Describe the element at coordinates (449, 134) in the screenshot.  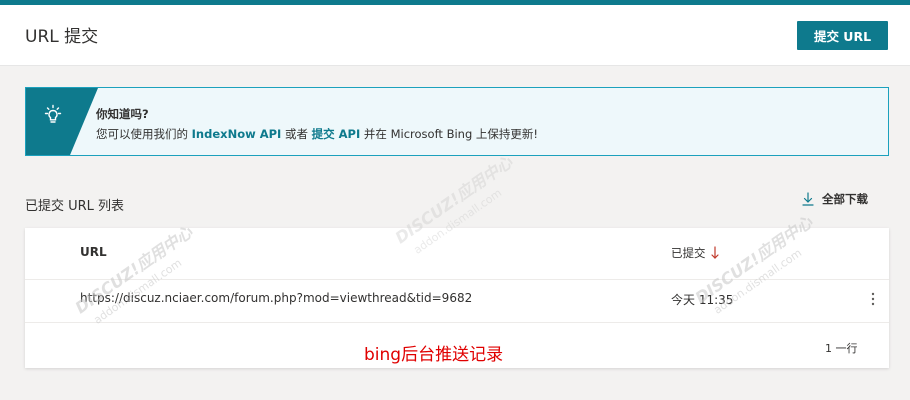
I see `banner-text-part3: 并在 Microsoft Bing 上保持更新!` at that location.